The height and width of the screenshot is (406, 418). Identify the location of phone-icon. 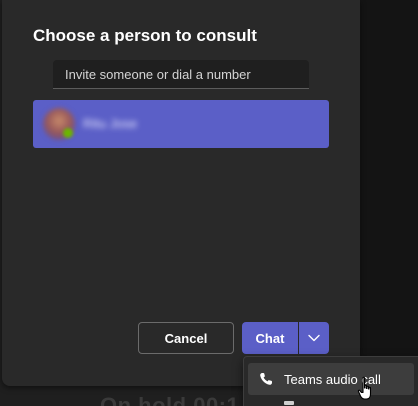
(266, 379).